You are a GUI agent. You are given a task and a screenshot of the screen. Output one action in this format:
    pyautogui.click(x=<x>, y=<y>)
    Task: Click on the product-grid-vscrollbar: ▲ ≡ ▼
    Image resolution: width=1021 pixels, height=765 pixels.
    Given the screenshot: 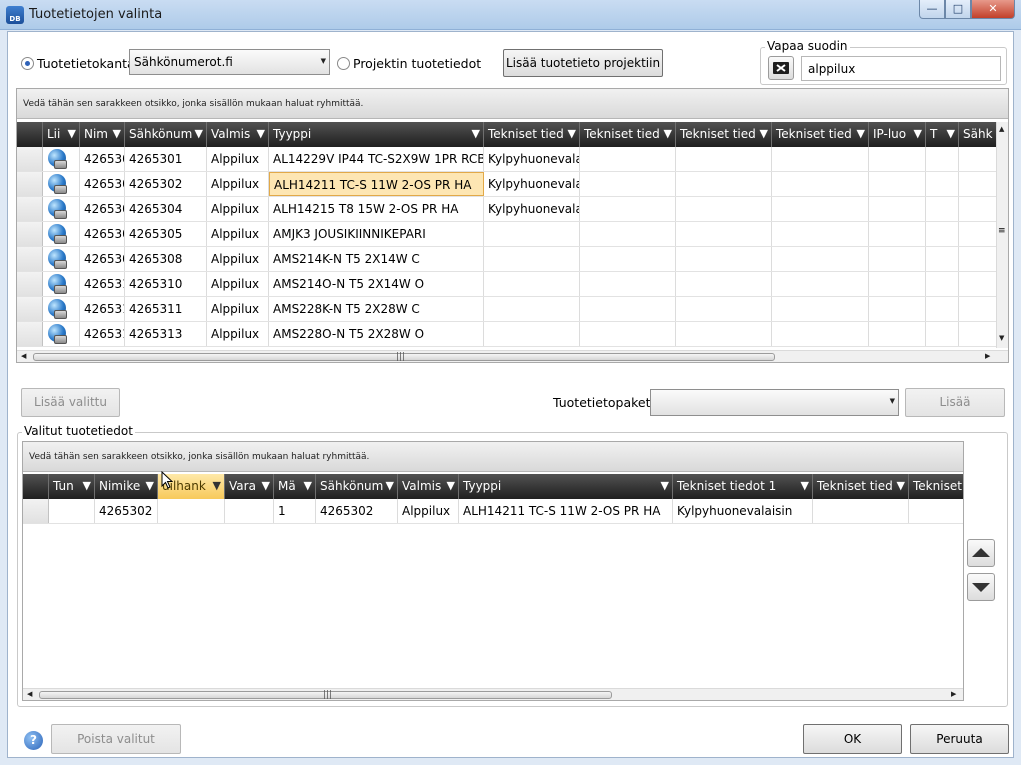 What is the action you would take?
    pyautogui.click(x=1002, y=235)
    